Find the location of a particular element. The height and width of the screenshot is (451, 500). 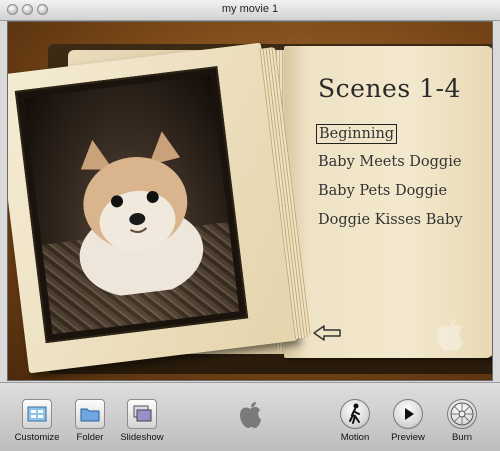

motion-button: Motion is located at coordinates (355, 421).